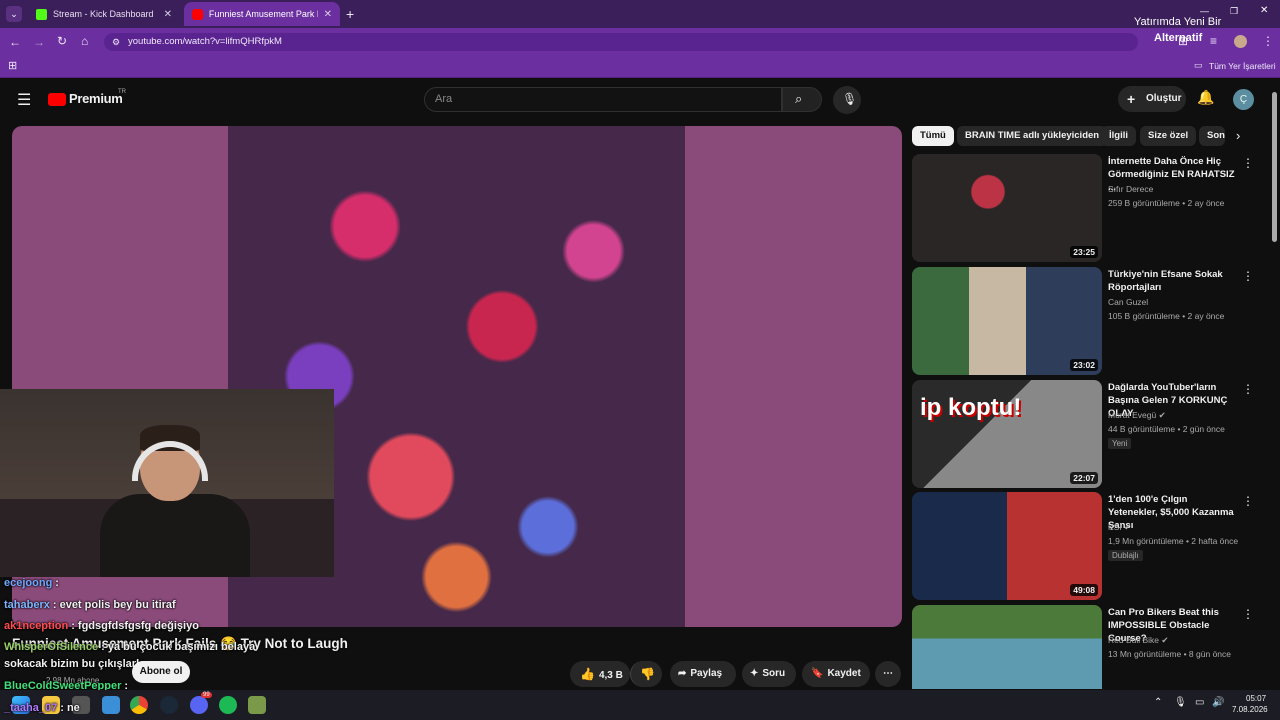  Describe the element at coordinates (1218, 702) in the screenshot. I see `volume-icon: 🔊` at that location.